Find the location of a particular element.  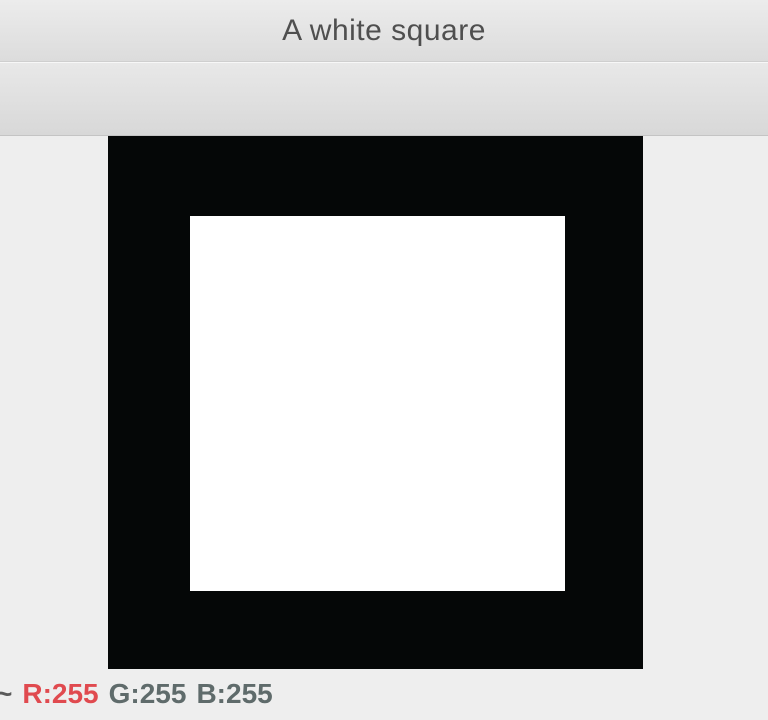

pixel-info-bar: ~ R:255 G:255 B:255 is located at coordinates (384, 694).